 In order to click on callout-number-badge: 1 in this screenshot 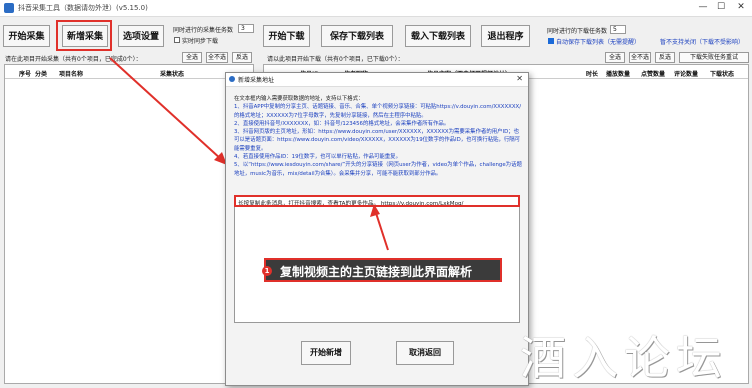, I will do `click(267, 271)`.